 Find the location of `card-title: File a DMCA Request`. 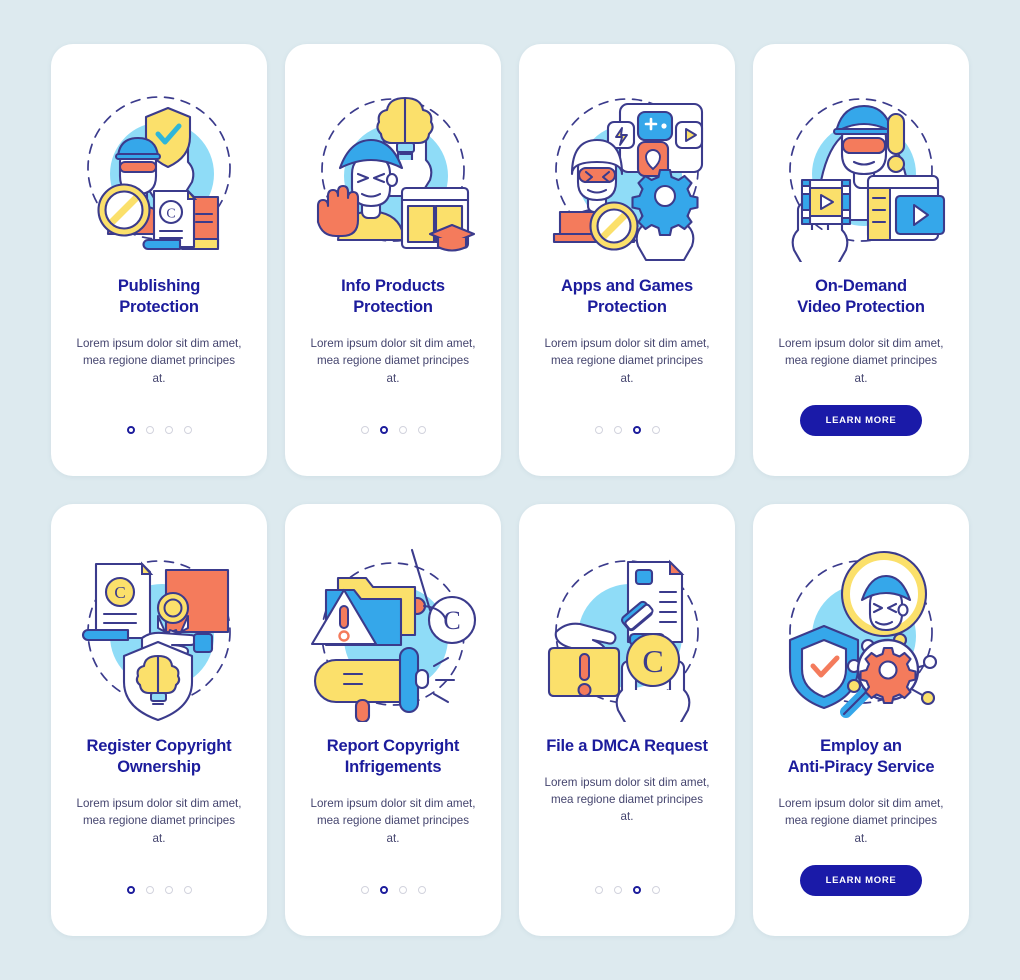

card-title: File a DMCA Request is located at coordinates (627, 746).